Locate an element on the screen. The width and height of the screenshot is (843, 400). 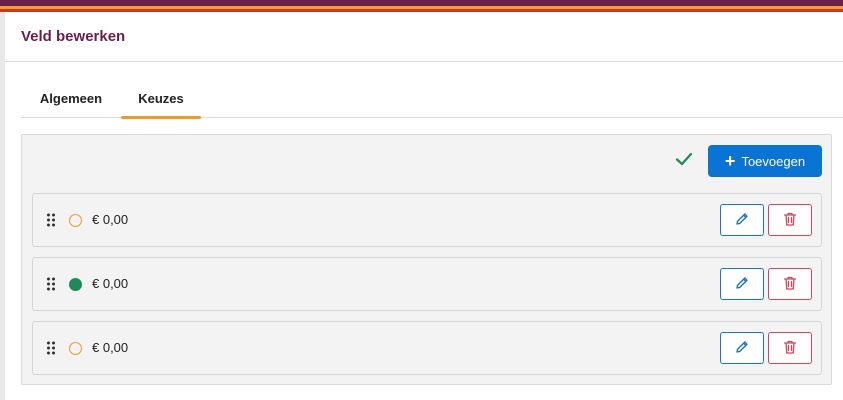
add-choice-button: + Toevoegen is located at coordinates (765, 161).